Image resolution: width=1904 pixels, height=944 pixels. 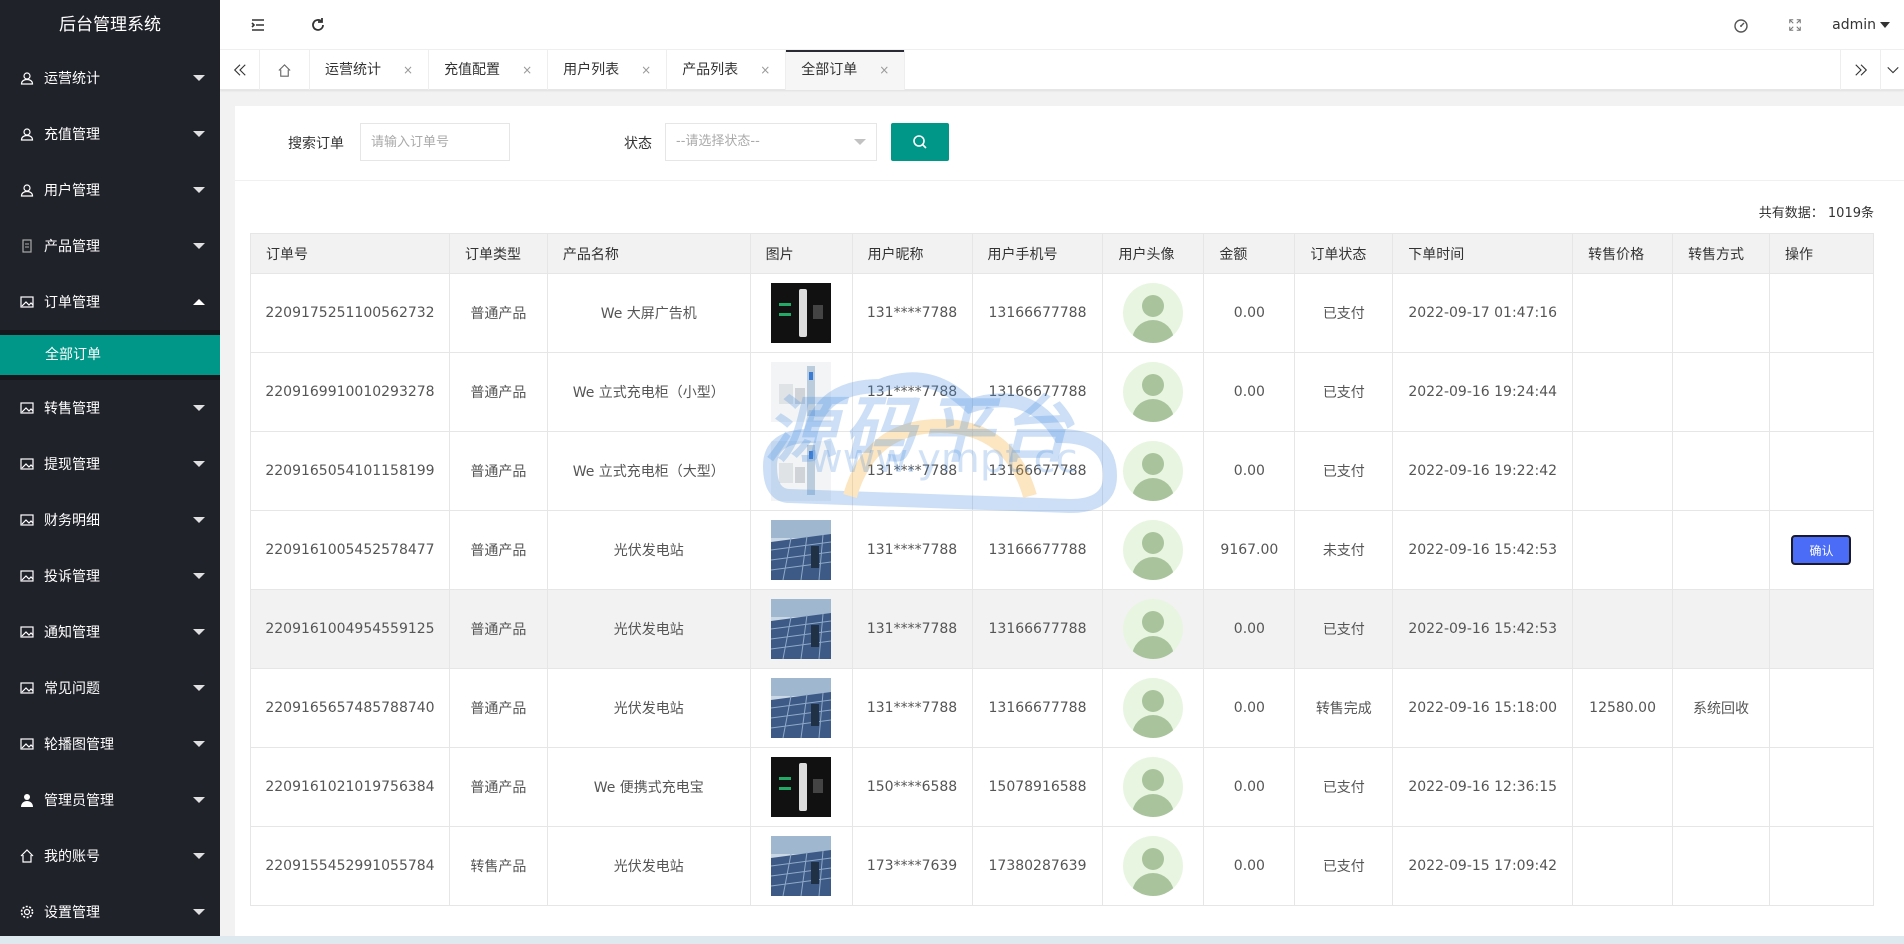 What do you see at coordinates (72, 79) in the screenshot?
I see `sidebar-item-label: 运营统计` at bounding box center [72, 79].